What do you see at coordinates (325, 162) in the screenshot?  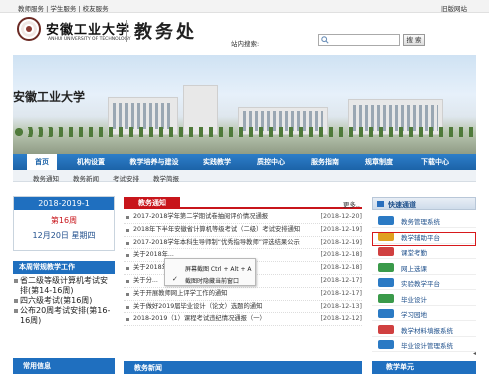 I see `nav-service: 服务指南` at bounding box center [325, 162].